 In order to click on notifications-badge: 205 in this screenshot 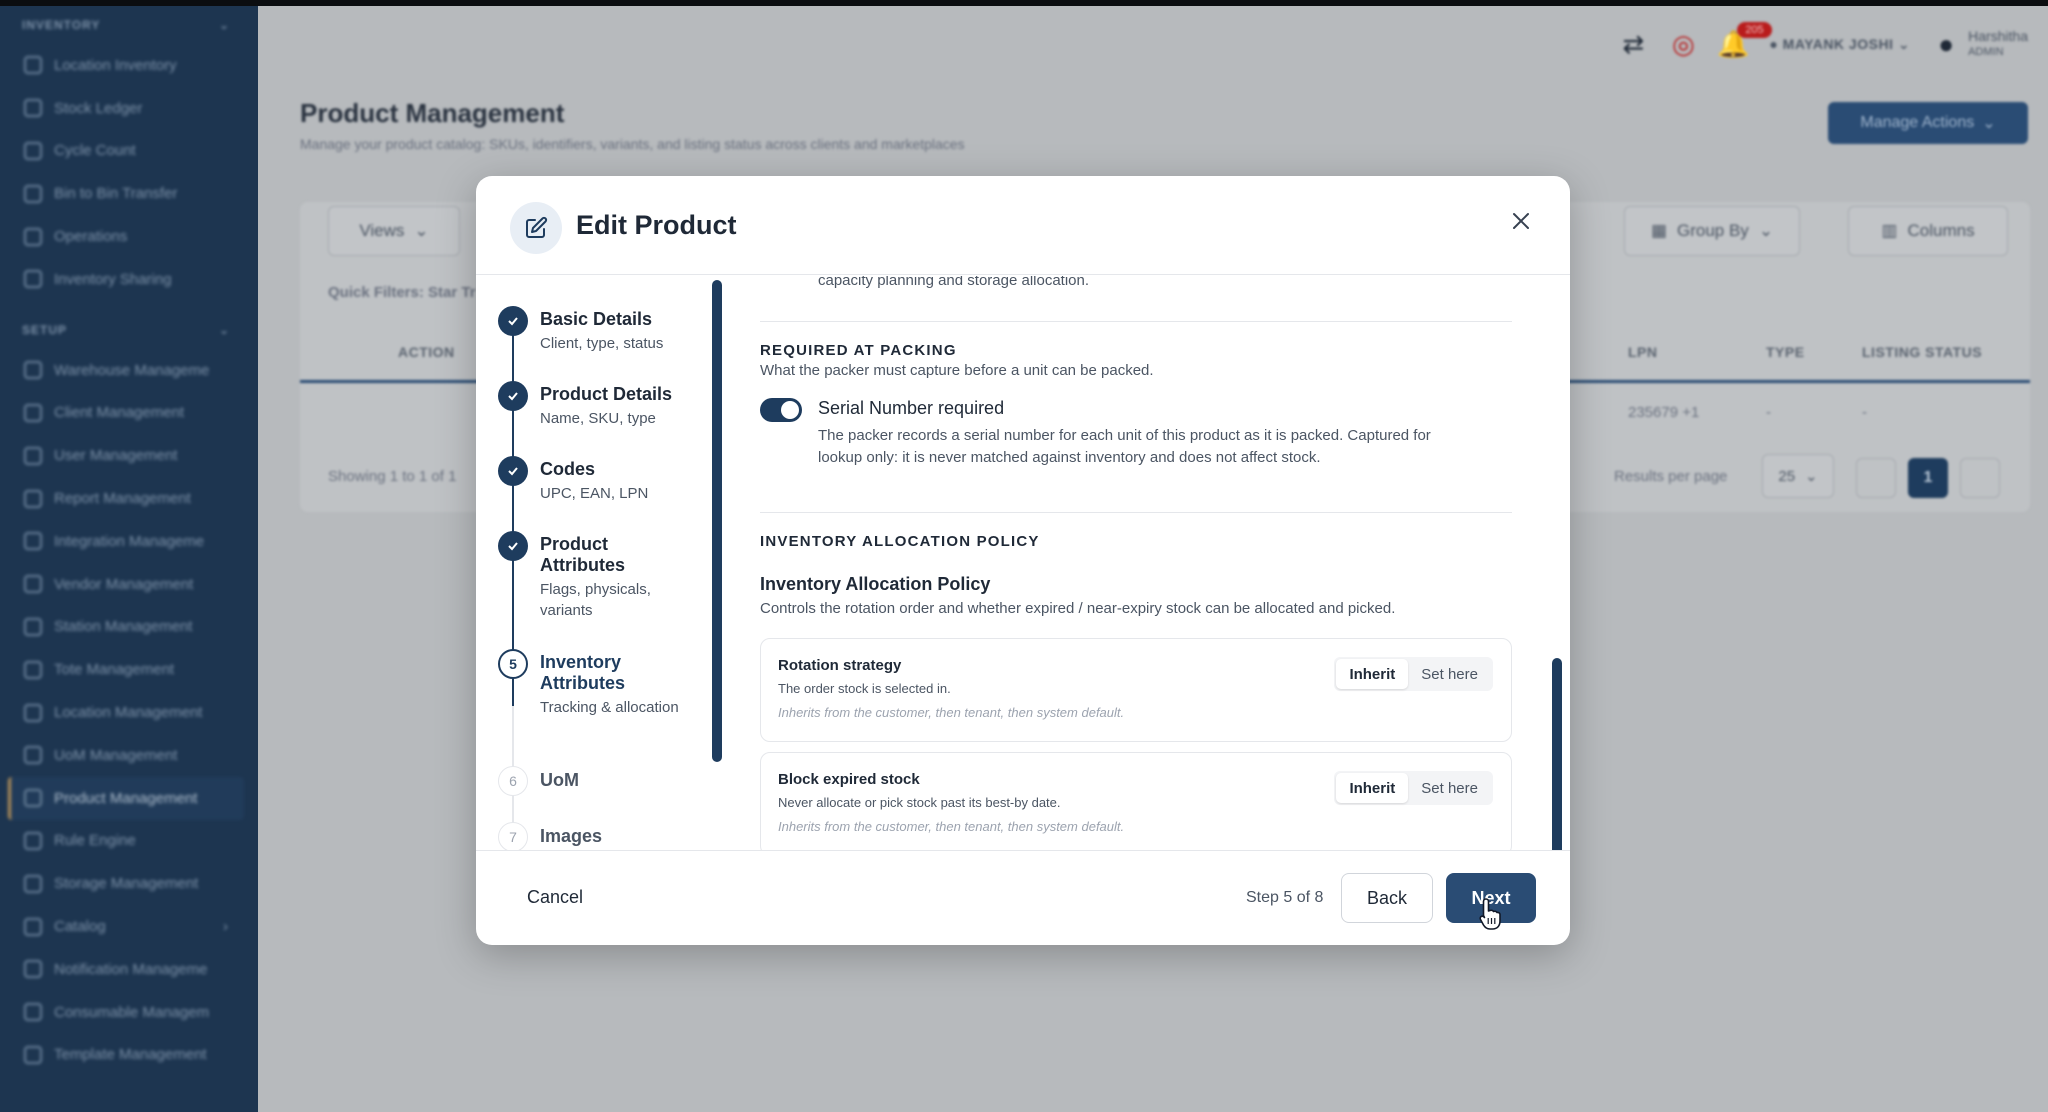, I will do `click(1754, 30)`.